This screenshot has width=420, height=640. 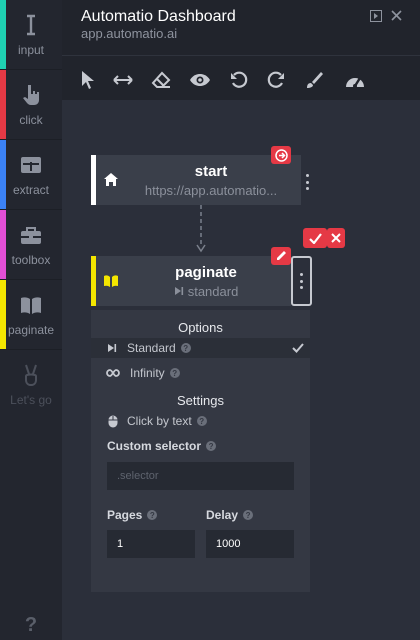 What do you see at coordinates (206, 272) in the screenshot?
I see `node-title: paginate` at bounding box center [206, 272].